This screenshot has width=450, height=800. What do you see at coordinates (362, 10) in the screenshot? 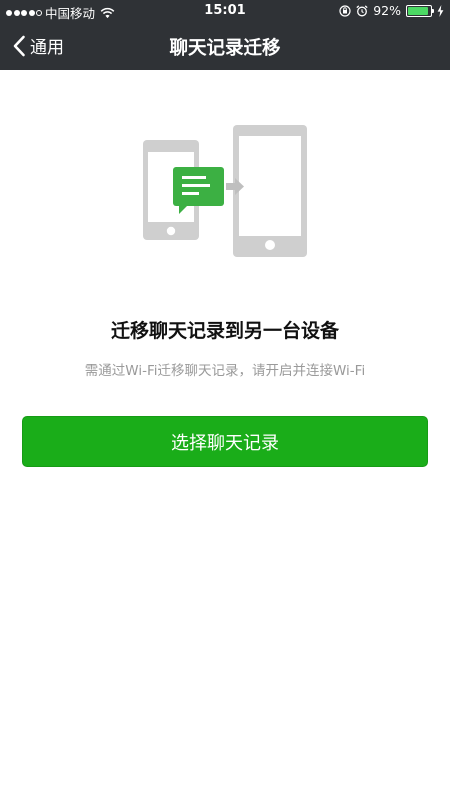
I see `alarm-icon` at bounding box center [362, 10].